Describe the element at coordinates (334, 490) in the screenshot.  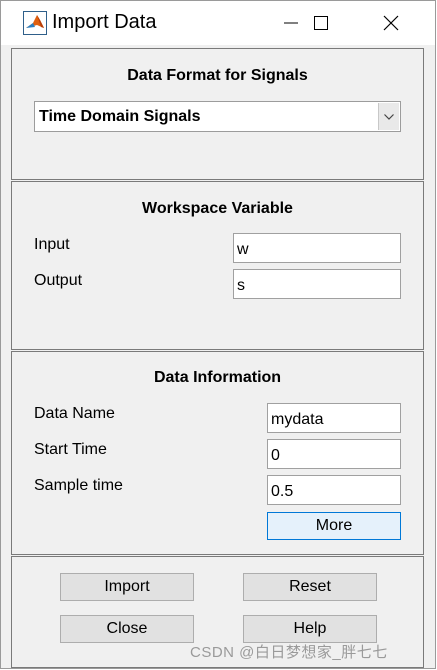
I see `sample-time-field` at that location.